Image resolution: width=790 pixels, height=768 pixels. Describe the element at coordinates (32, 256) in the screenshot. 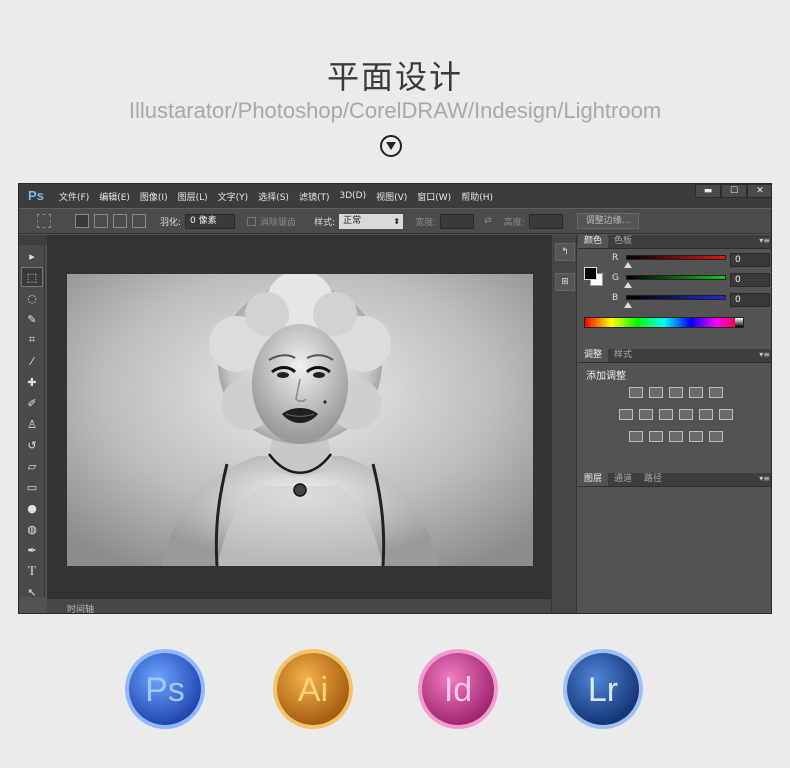

I see `move-tool-icon: ▸` at that location.